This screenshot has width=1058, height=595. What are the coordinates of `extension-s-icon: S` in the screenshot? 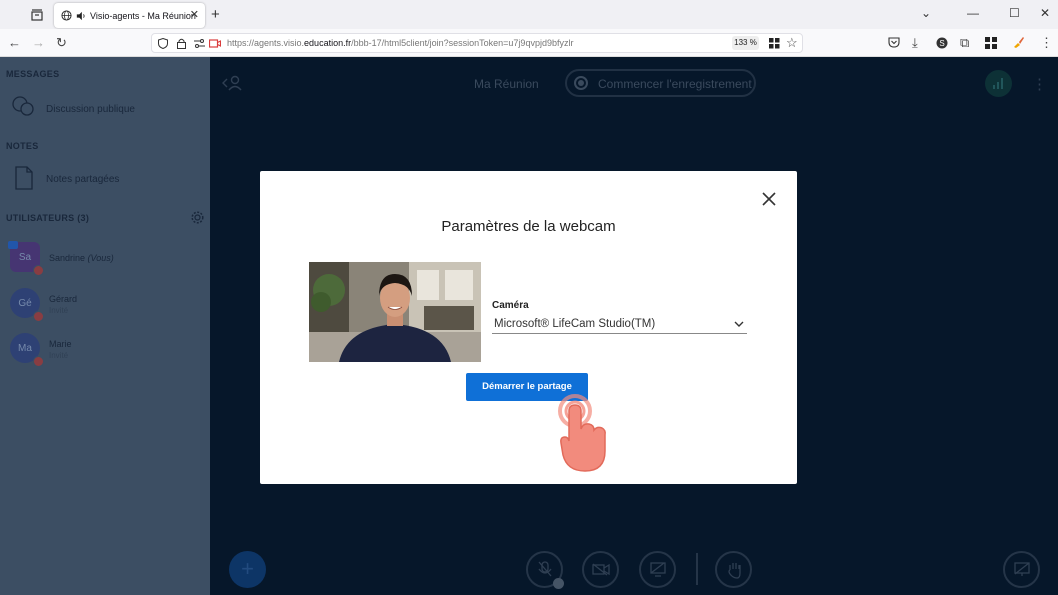 It's located at (942, 43).